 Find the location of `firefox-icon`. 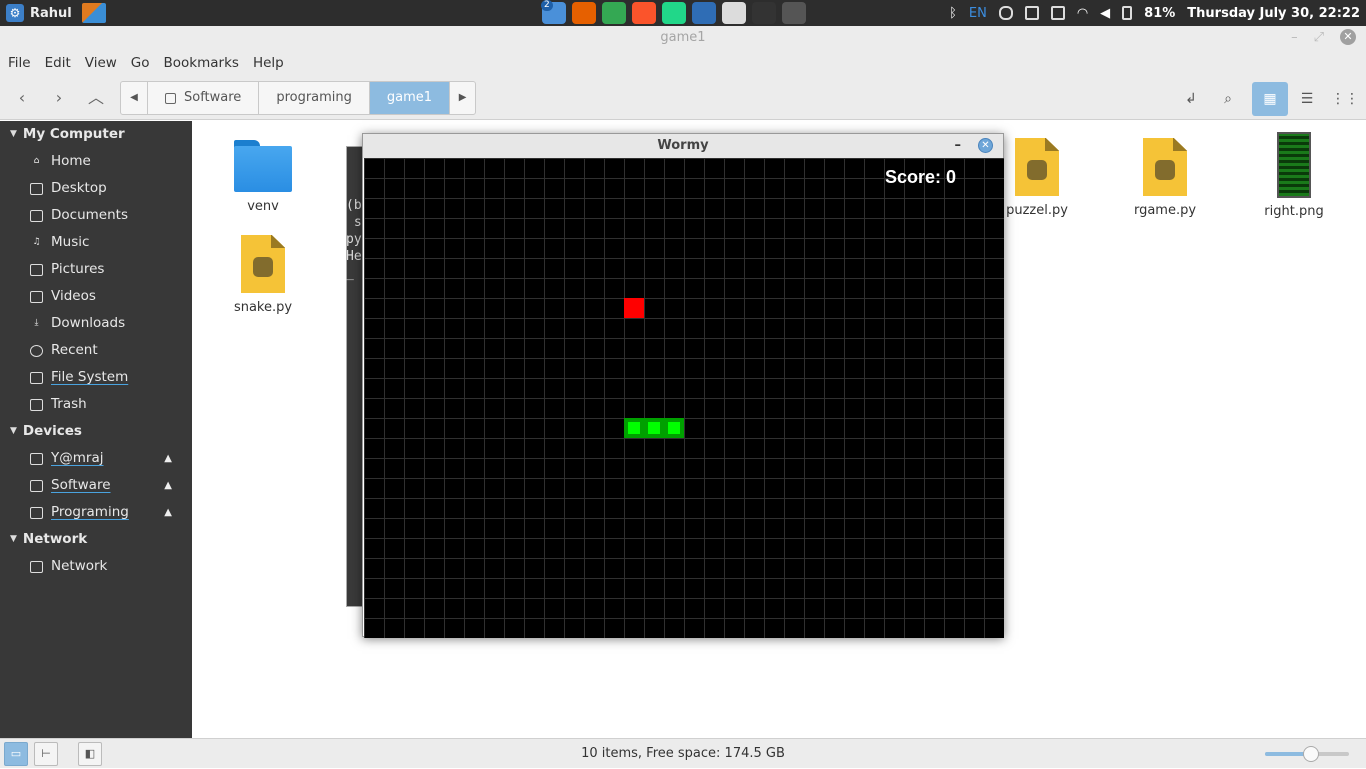

firefox-icon is located at coordinates (584, 13).